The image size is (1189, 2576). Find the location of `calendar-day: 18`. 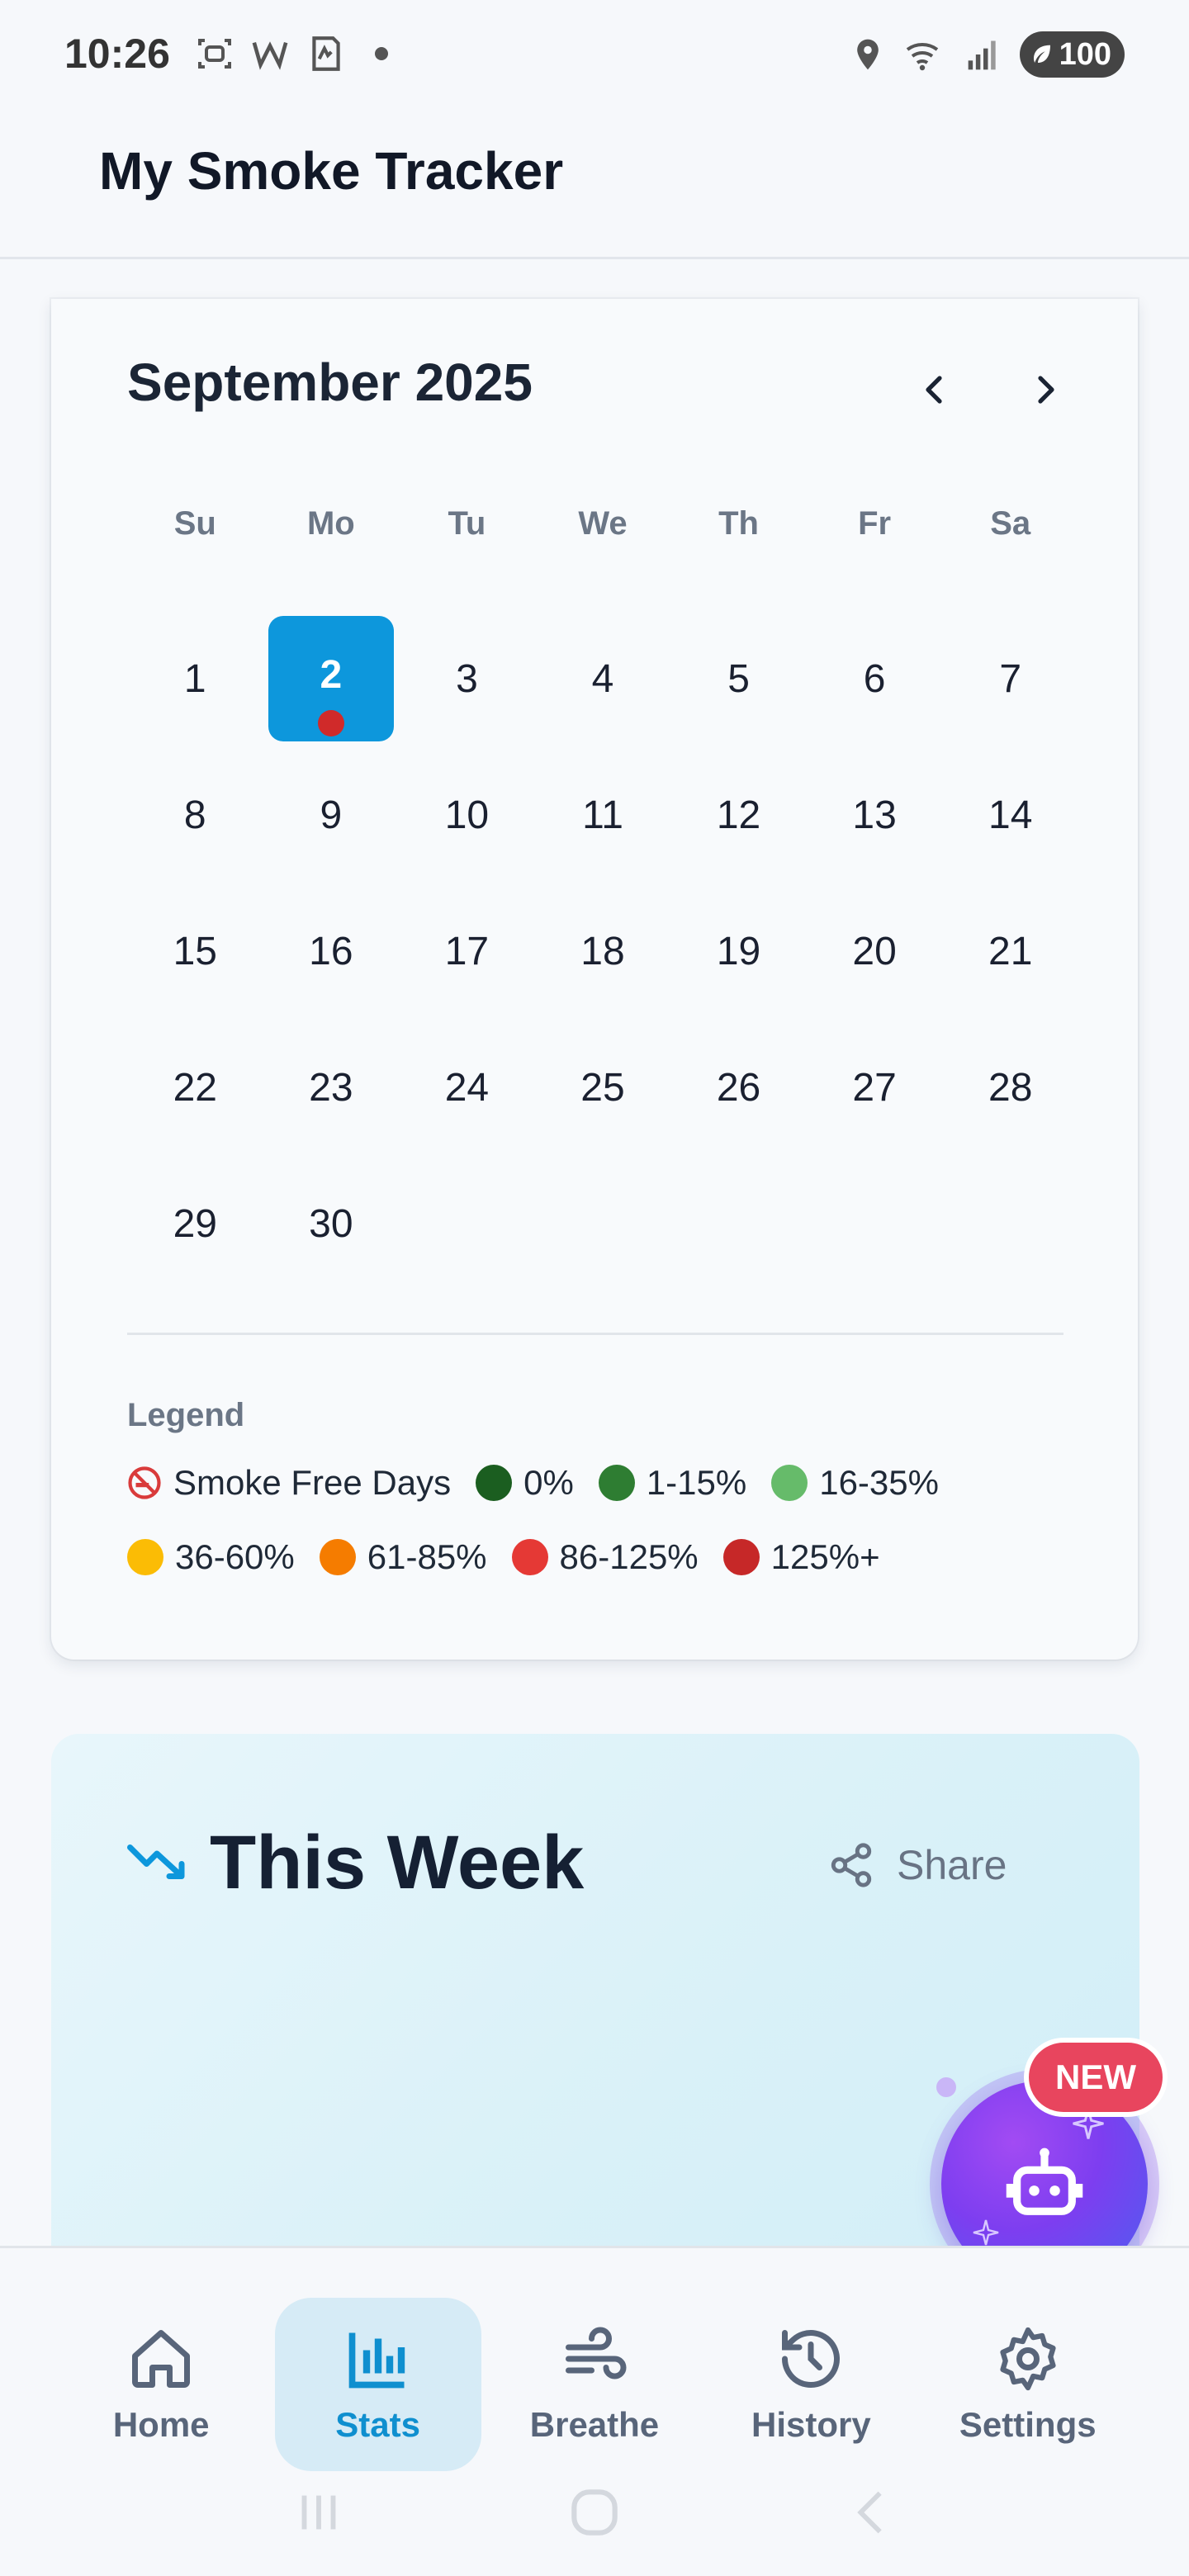

calendar-day: 18 is located at coordinates (603, 951).